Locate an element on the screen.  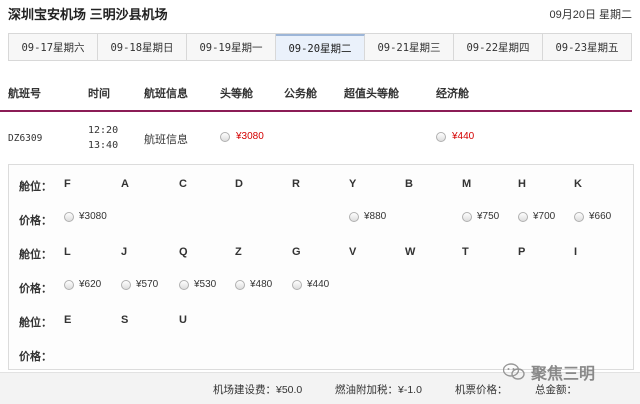
cabin-code-g: G is located at coordinates (296, 252).